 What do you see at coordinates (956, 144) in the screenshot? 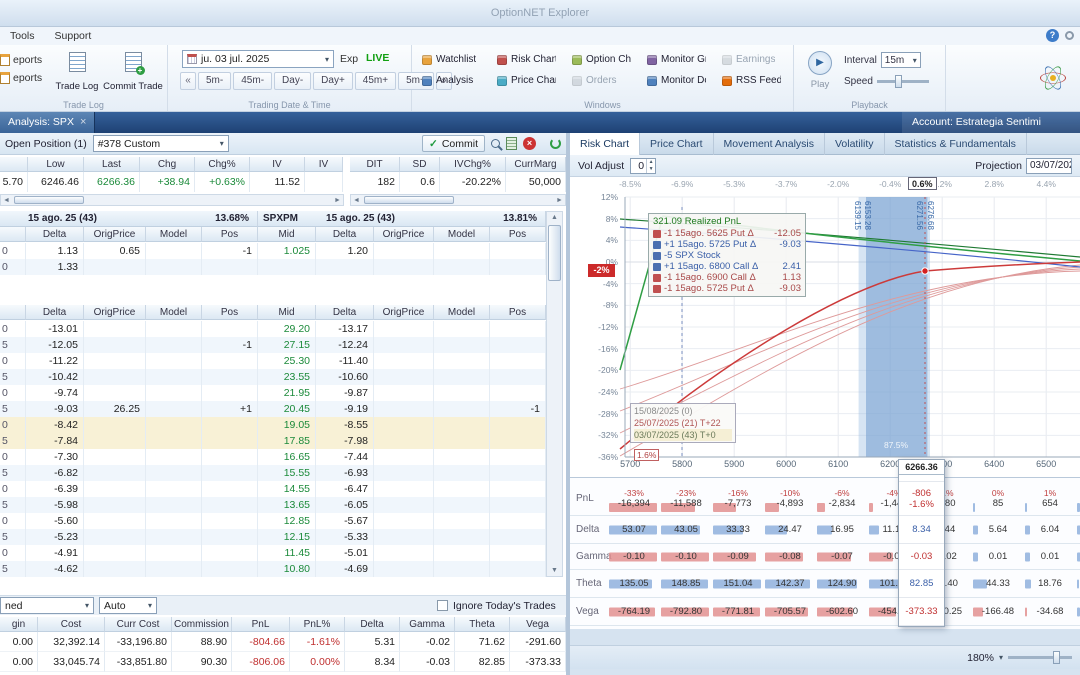
I see `tab-statistics-fundamentals: Statistics & Fundamentals` at bounding box center [956, 144].